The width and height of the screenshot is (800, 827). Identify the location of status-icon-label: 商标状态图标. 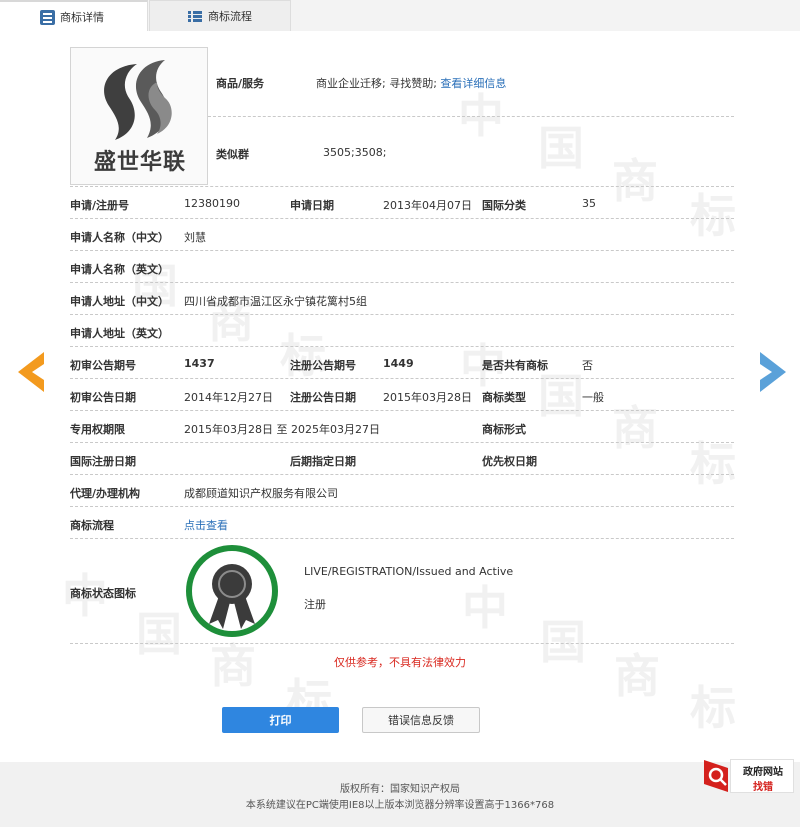
(103, 593).